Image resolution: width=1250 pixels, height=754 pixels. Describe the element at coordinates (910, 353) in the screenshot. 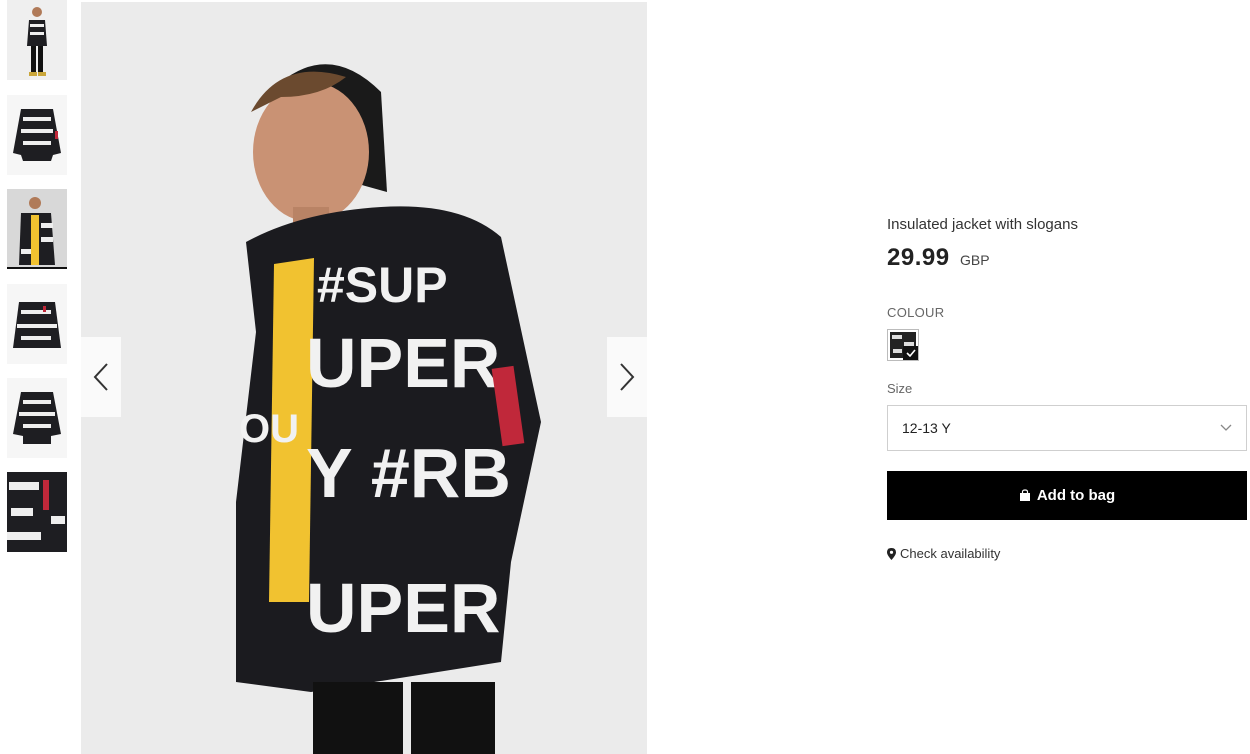

I see `checkmark-icon` at that location.